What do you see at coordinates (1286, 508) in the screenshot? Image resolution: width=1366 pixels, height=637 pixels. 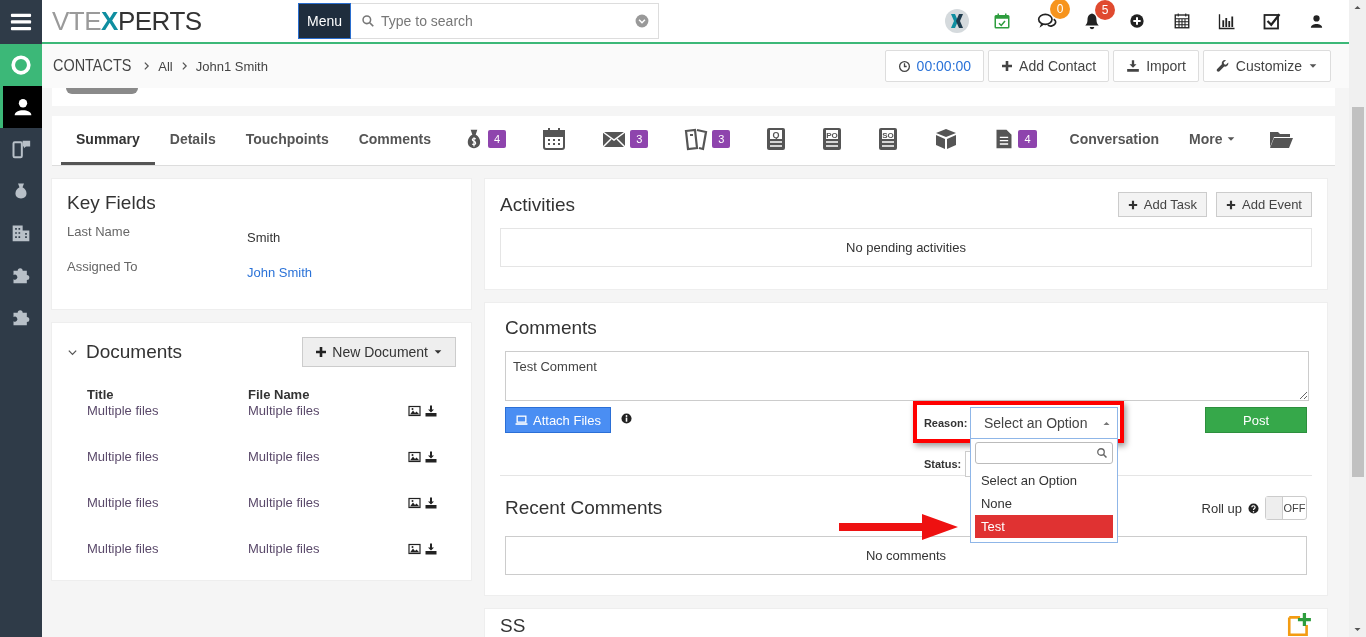 I see `toggle-switch: OFF` at bounding box center [1286, 508].